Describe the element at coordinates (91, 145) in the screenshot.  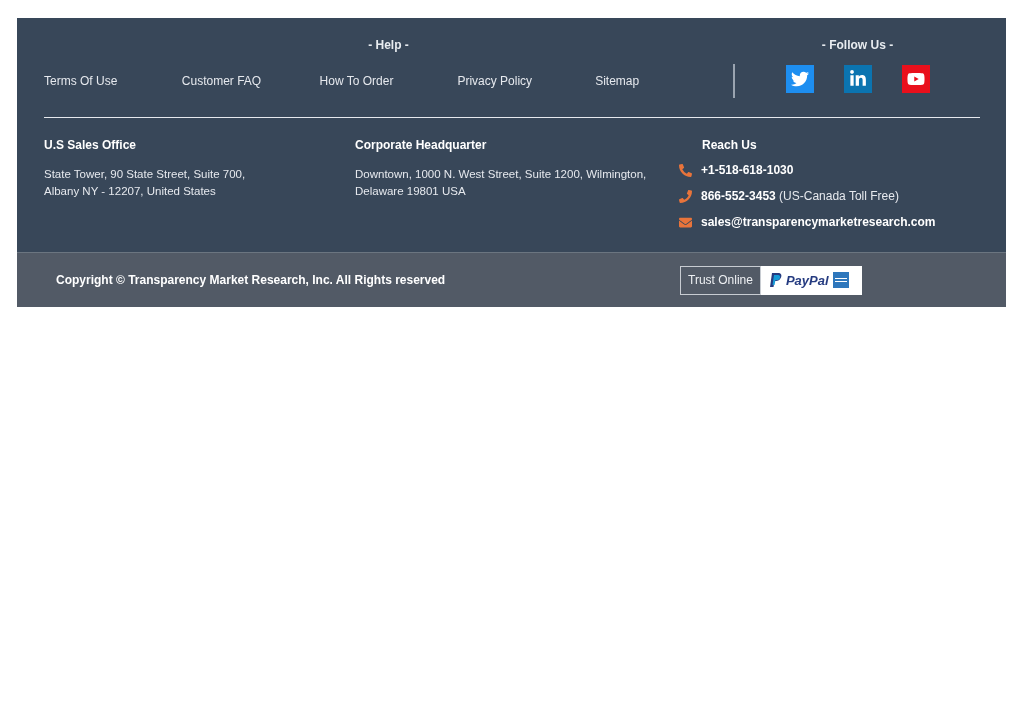
I see `office-title: U.S Sales Office` at that location.